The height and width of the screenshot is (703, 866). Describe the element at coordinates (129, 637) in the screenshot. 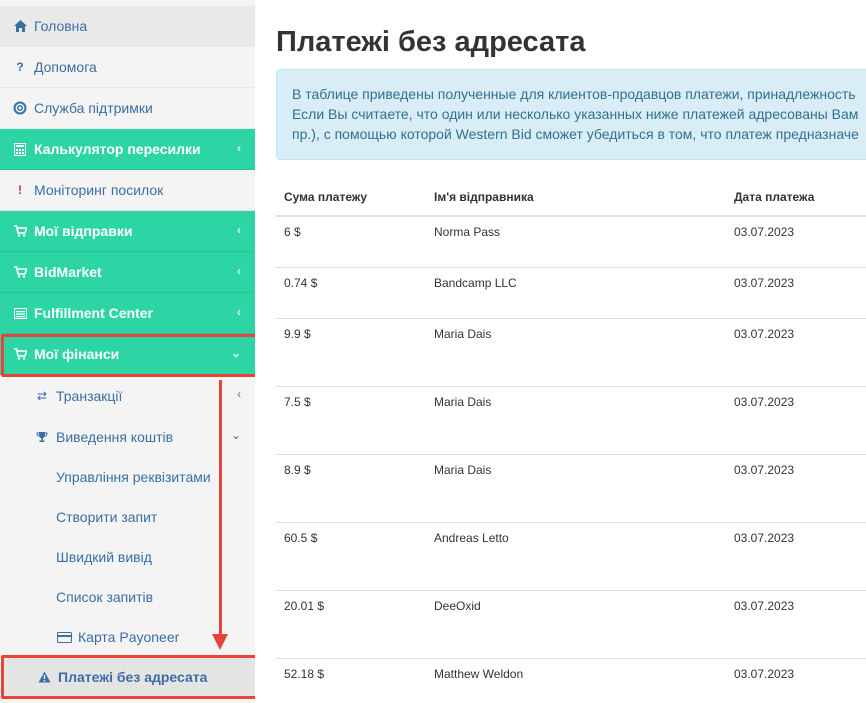

I see `sidebar-item-label: Карта Payoneer` at that location.